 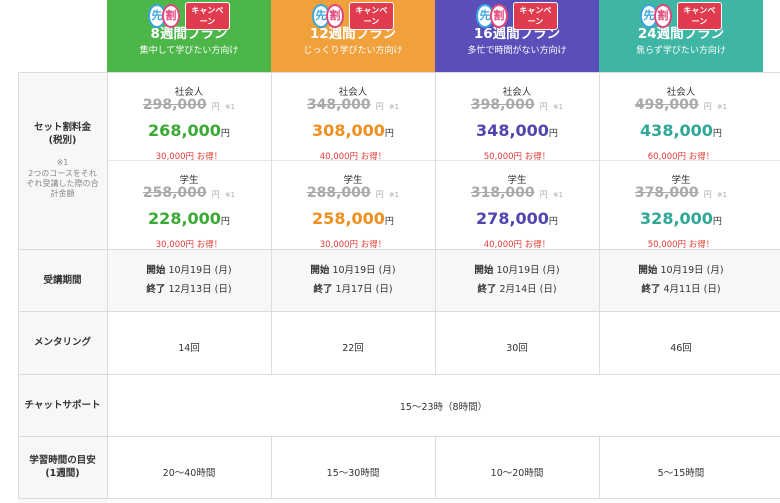 I want to click on discount-price: 278,000, so click(x=512, y=218).